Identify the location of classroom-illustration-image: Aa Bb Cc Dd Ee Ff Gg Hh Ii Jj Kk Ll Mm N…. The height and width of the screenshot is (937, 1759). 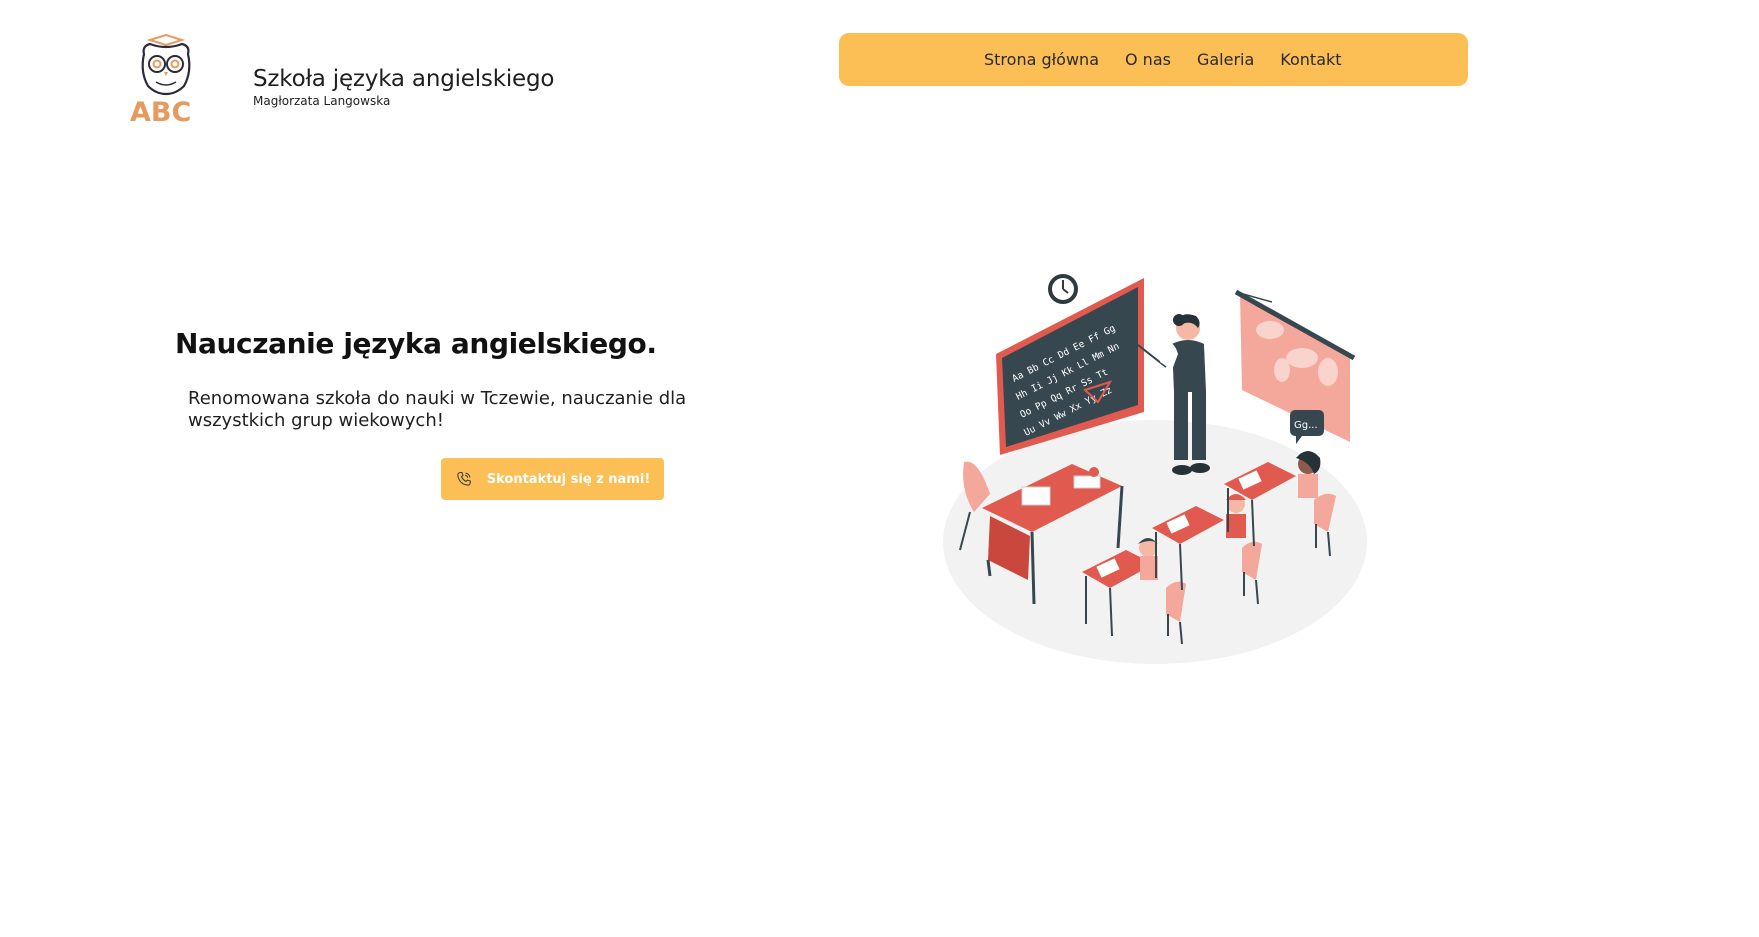
(1155, 469).